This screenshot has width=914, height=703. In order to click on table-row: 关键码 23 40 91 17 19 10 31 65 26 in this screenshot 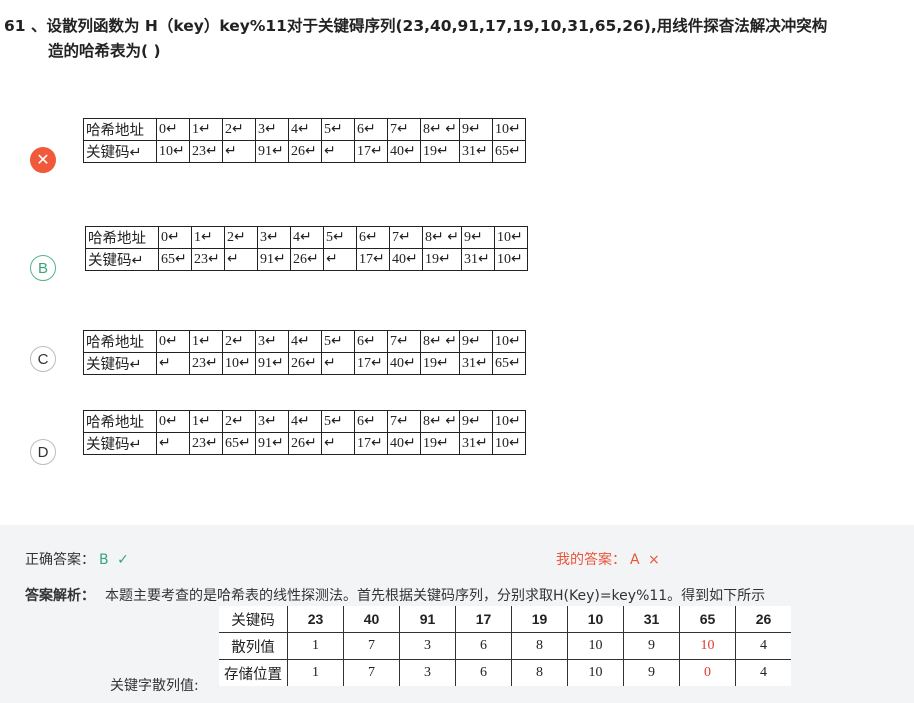, I will do `click(505, 619)`.